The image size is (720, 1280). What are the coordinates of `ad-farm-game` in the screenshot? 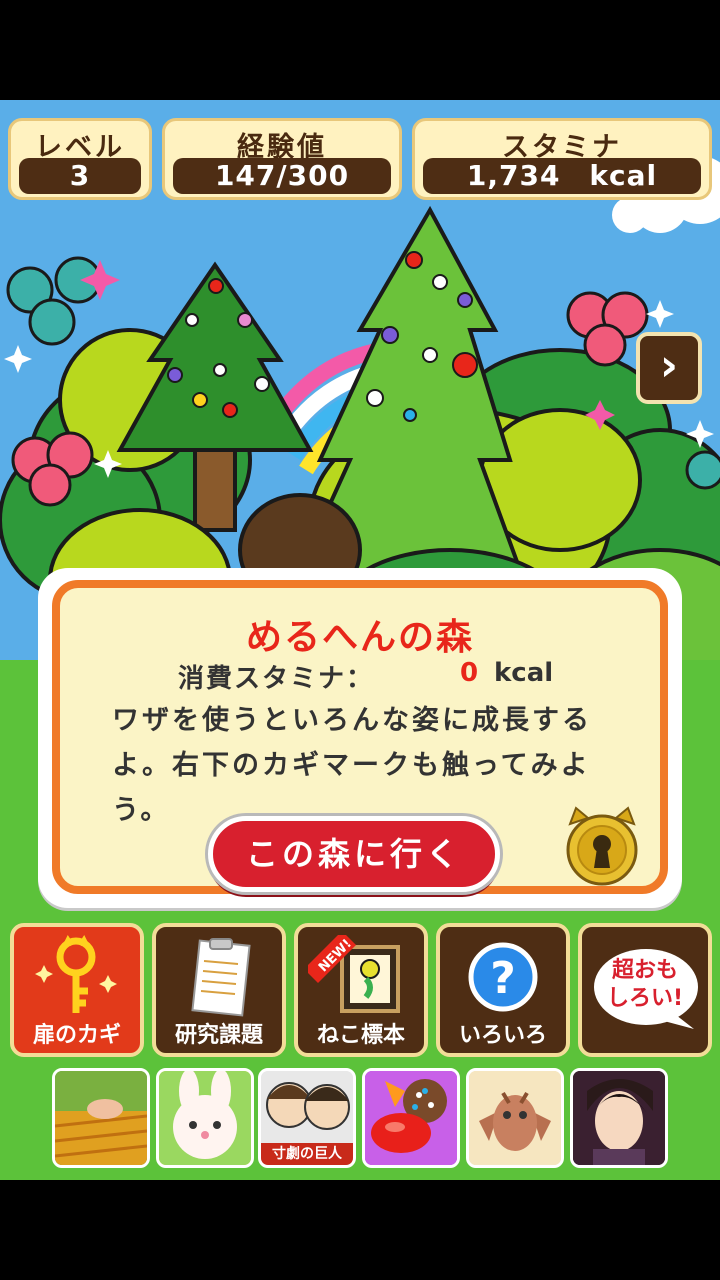 It's located at (101, 1118).